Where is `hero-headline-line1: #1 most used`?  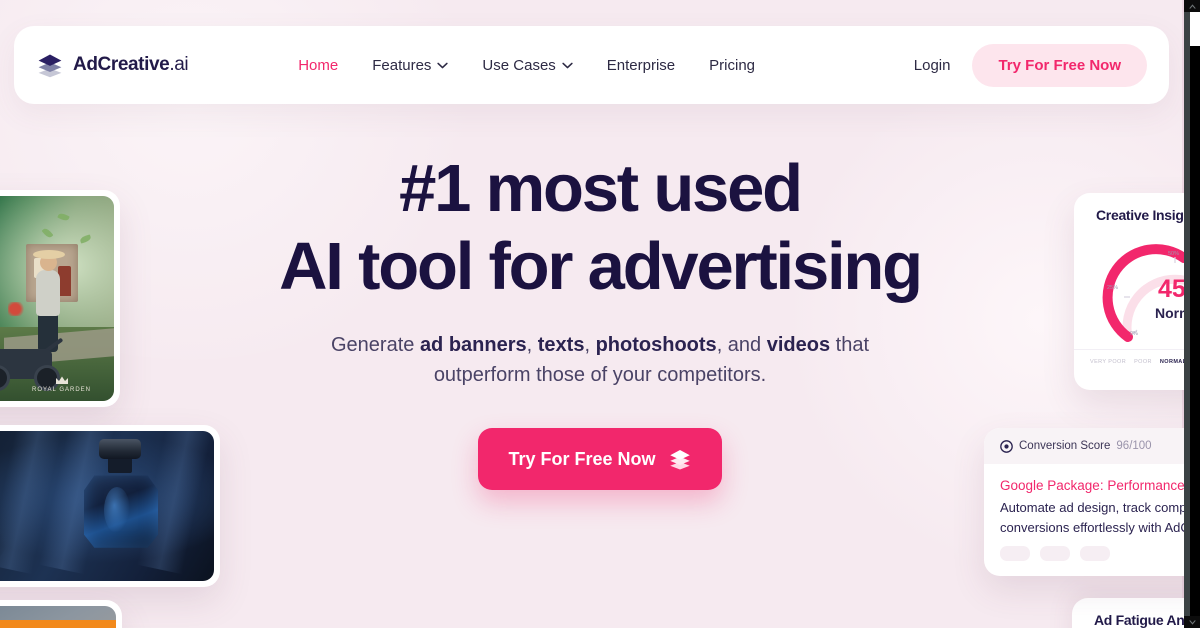
hero-headline-line1: #1 most used is located at coordinates (601, 188).